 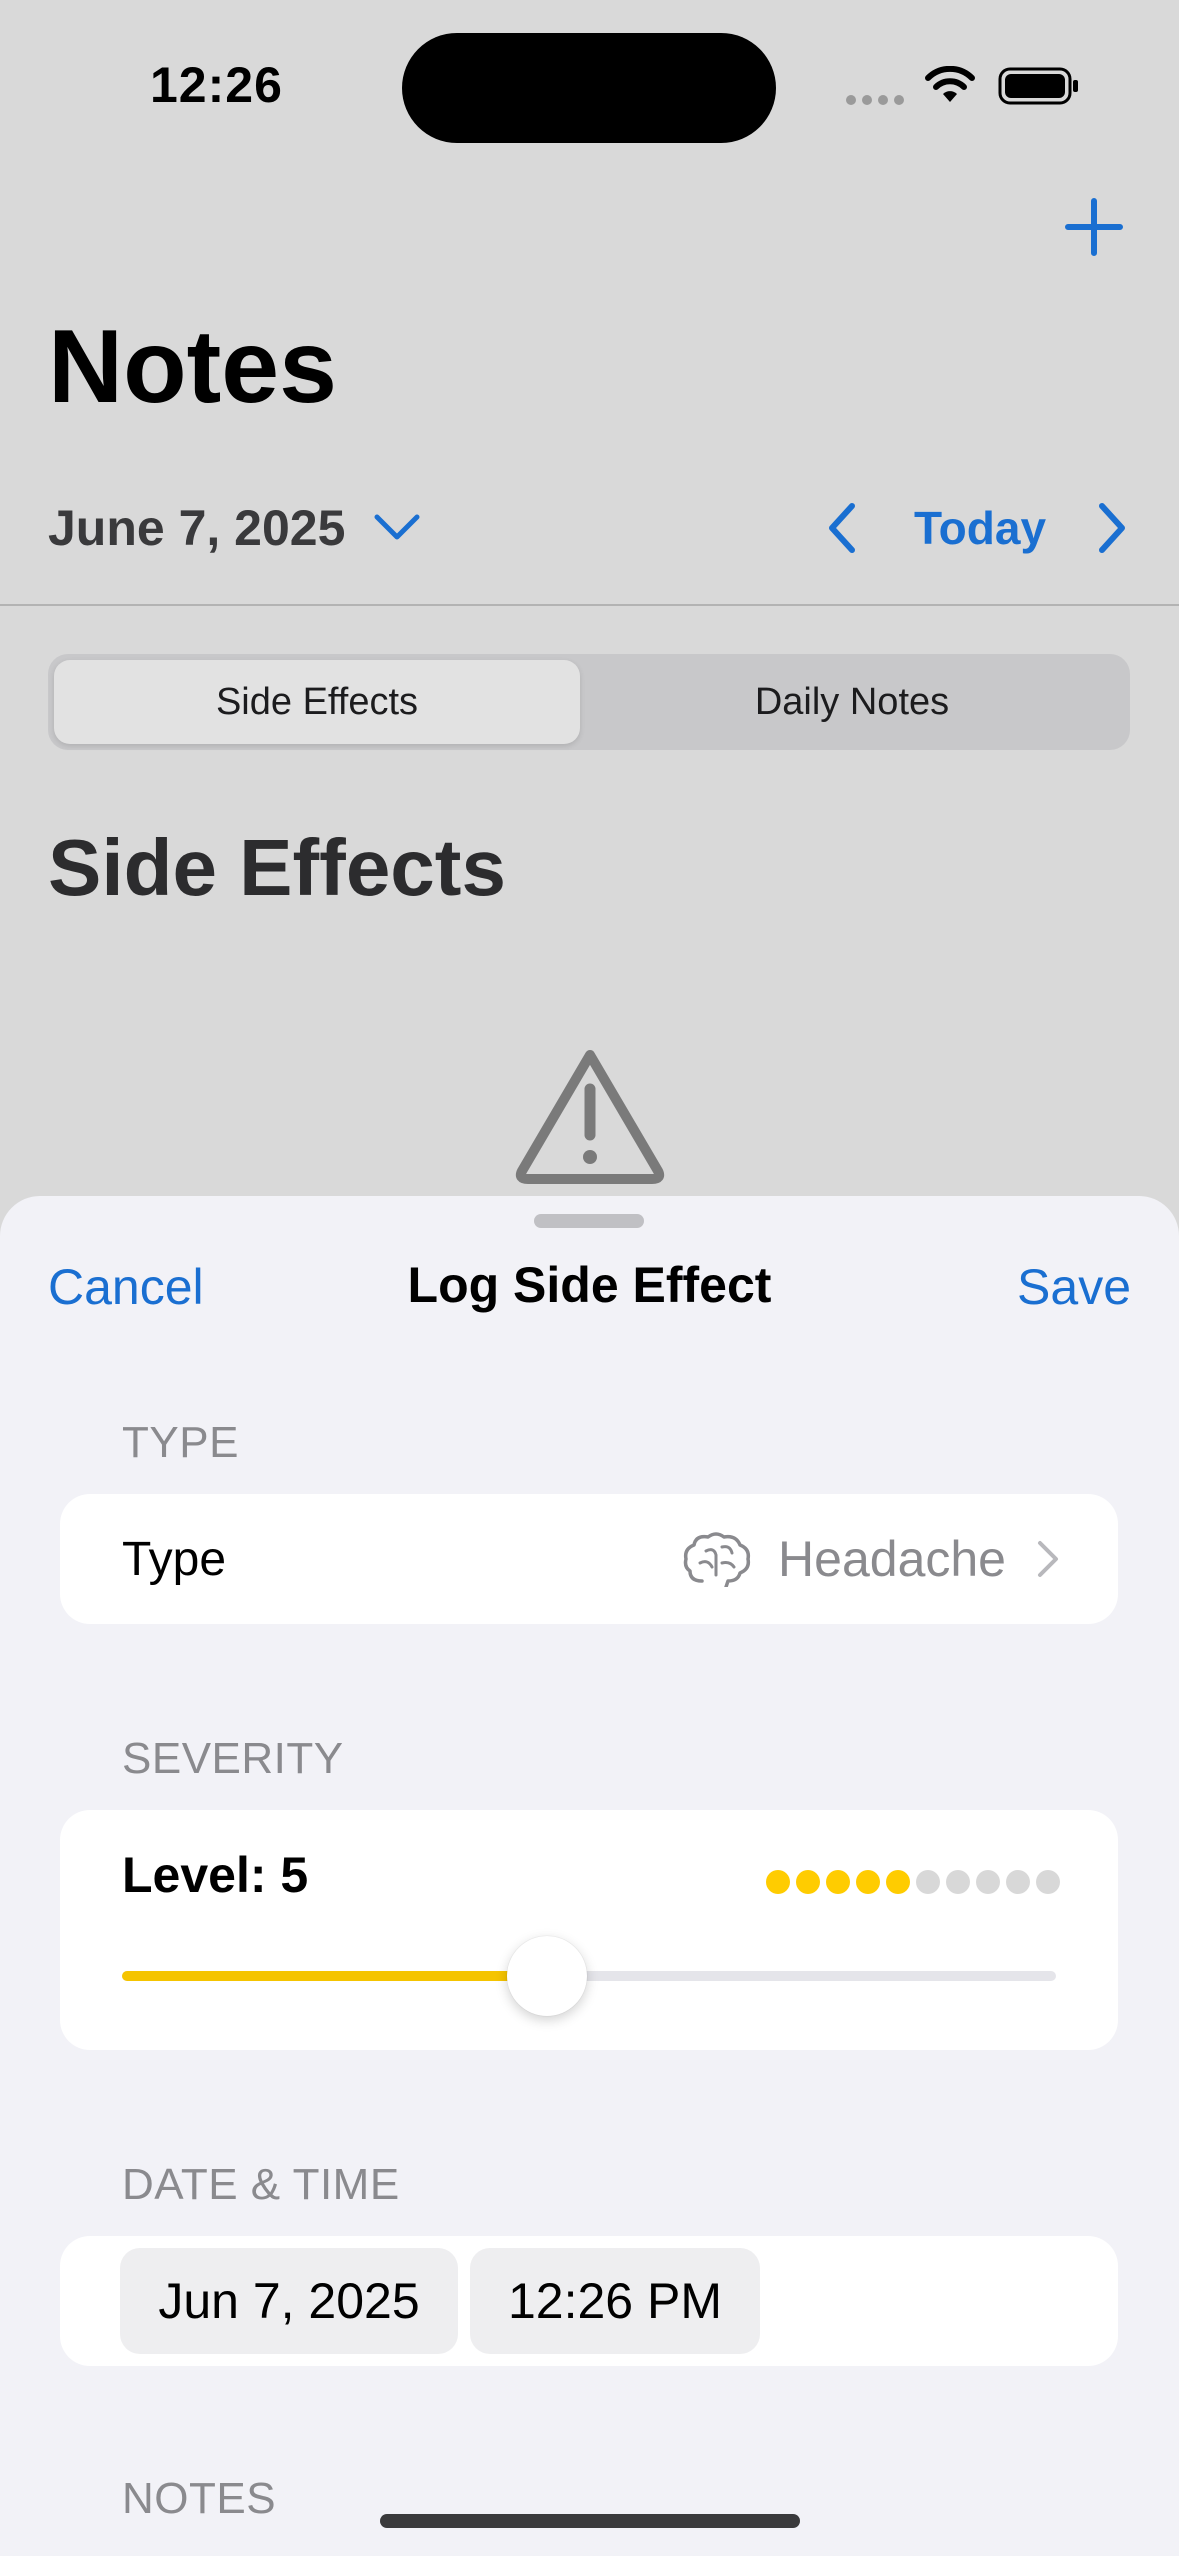 I want to click on dynamic-island, so click(x=589, y=88).